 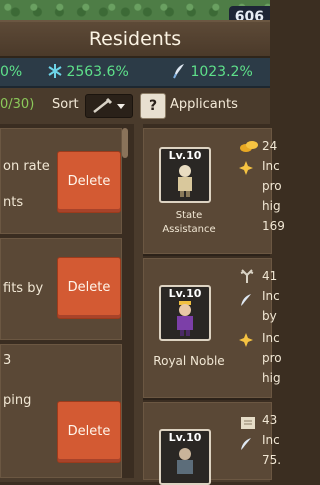 What do you see at coordinates (153, 106) in the screenshot?
I see `help-button: ?` at bounding box center [153, 106].